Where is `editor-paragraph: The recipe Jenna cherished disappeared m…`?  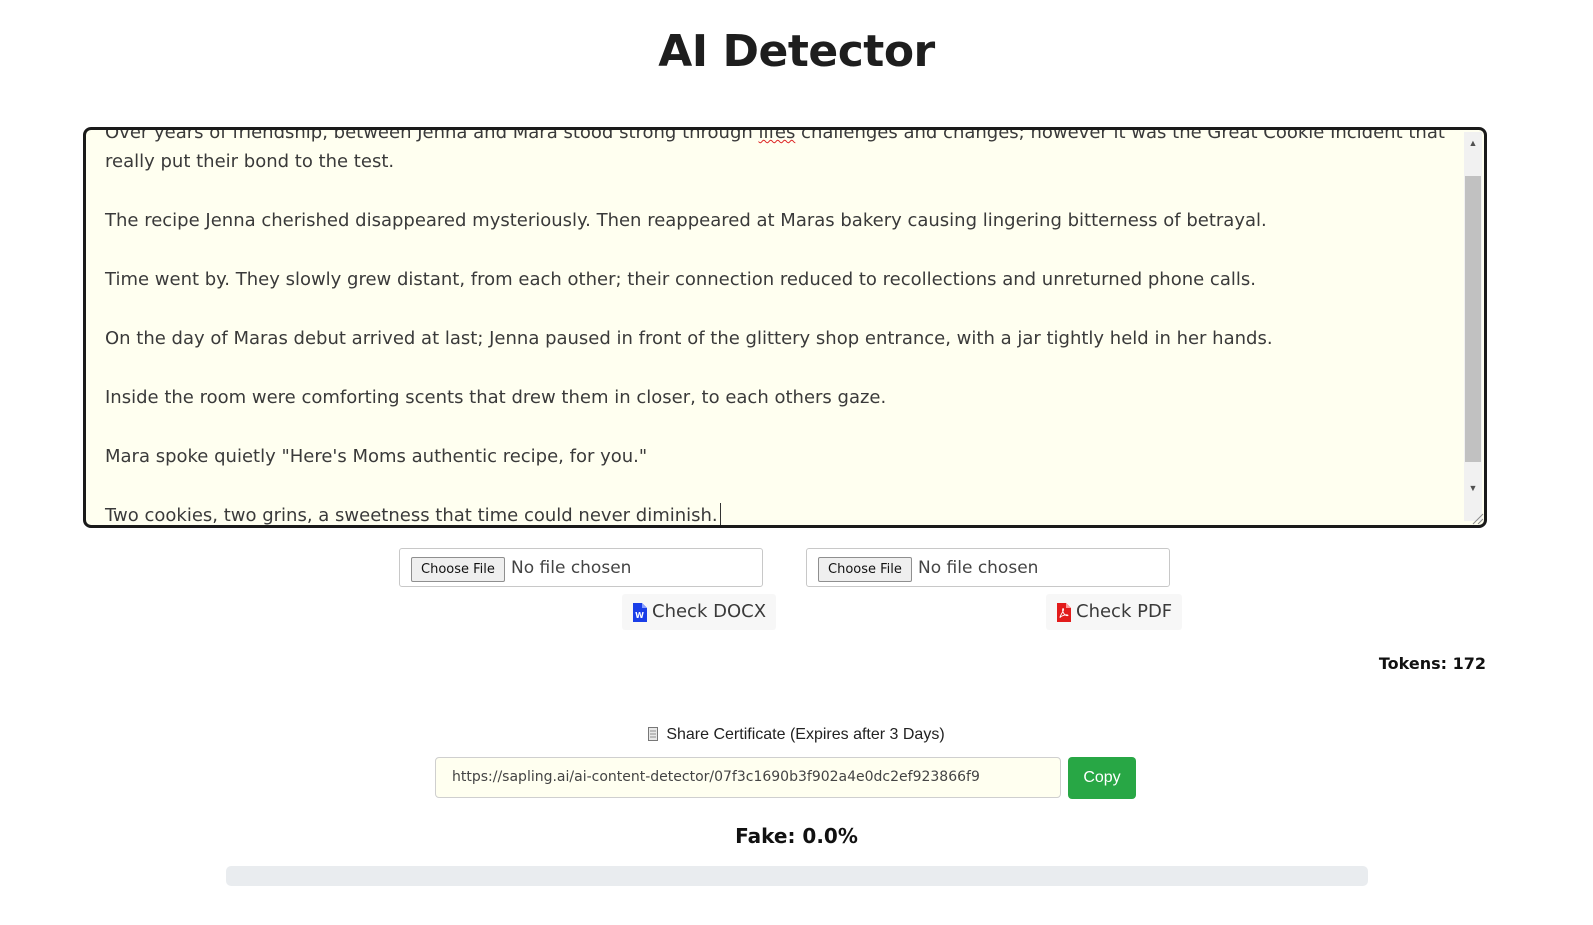
editor-paragraph: The recipe Jenna cherished disappeared m… is located at coordinates (686, 220).